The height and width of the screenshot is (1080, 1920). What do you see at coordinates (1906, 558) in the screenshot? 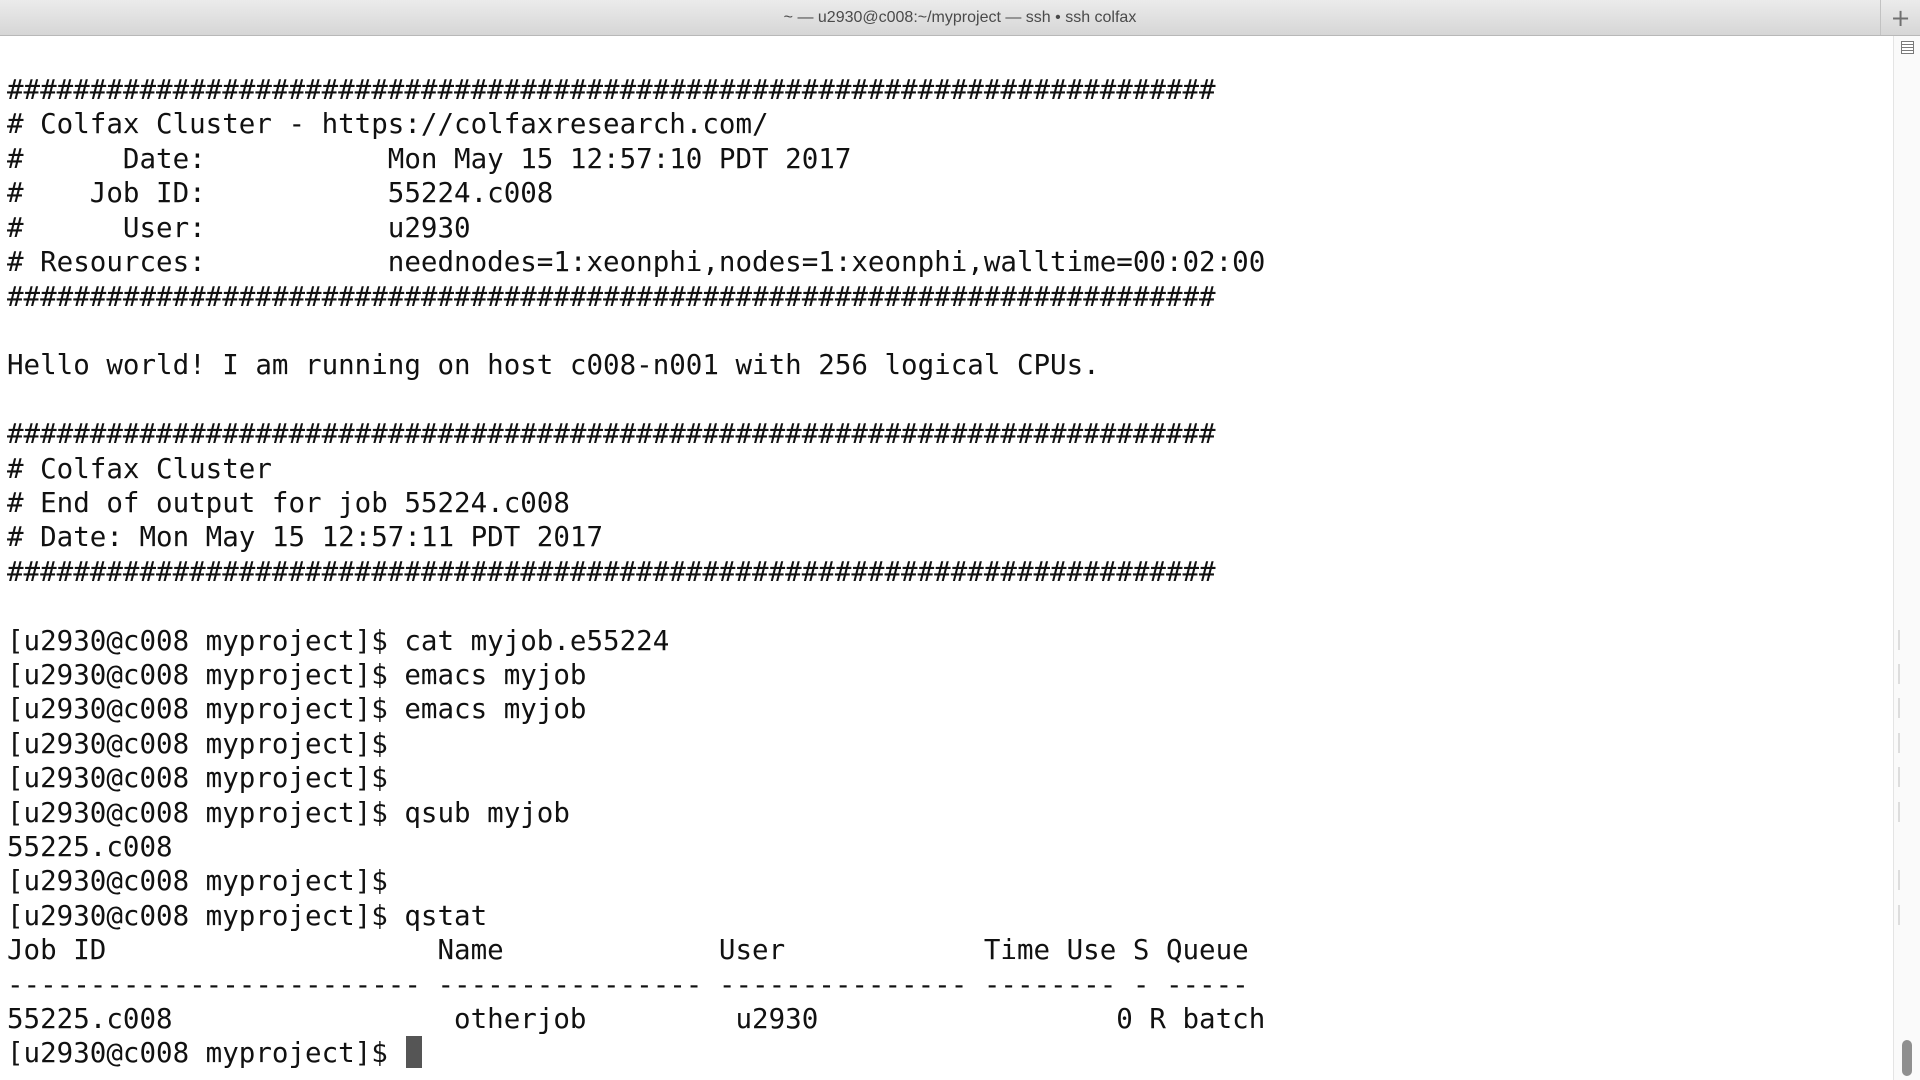
I see `scrollbar` at bounding box center [1906, 558].